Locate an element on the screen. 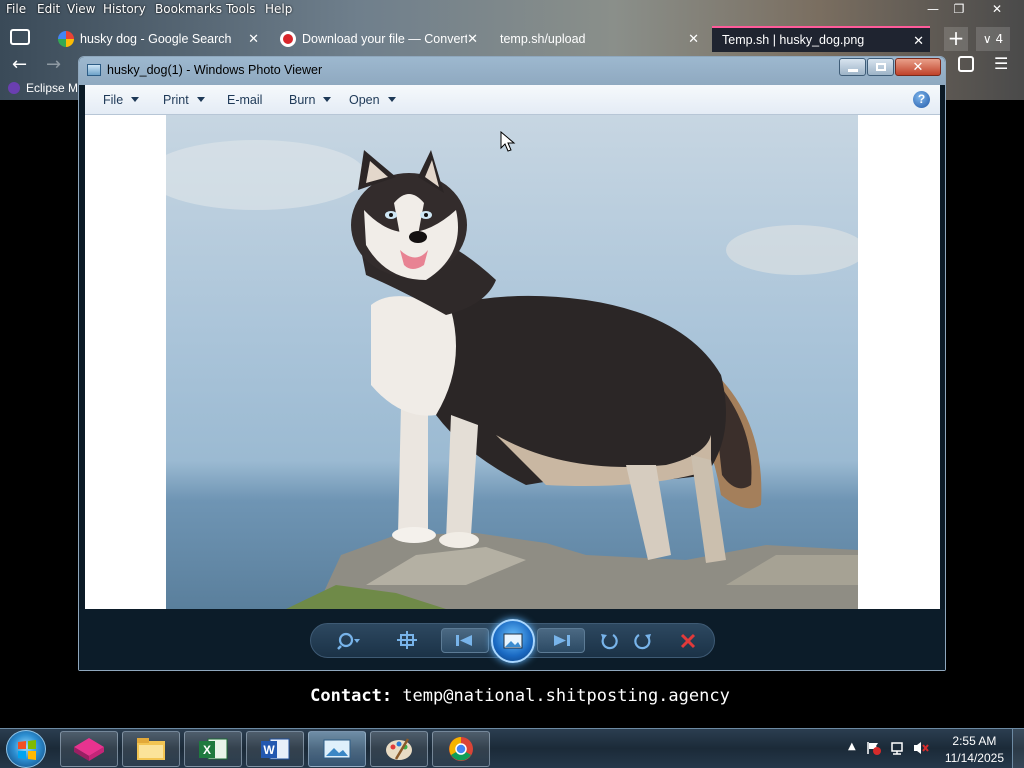 The width and height of the screenshot is (1024, 768). previous-icon is located at coordinates (464, 640).